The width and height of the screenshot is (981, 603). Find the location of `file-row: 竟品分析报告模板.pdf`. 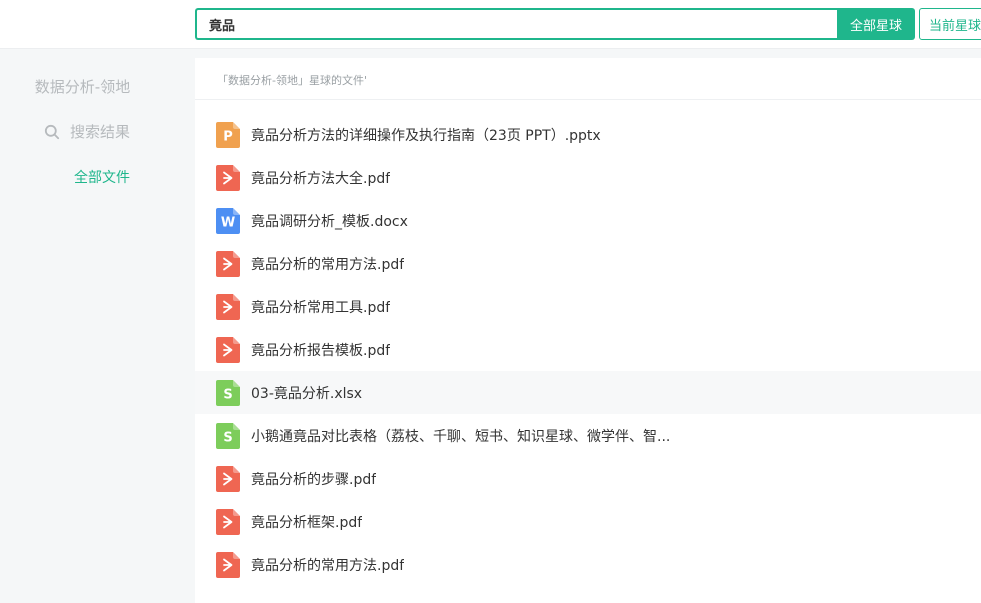

file-row: 竟品分析报告模板.pdf is located at coordinates (588, 349).